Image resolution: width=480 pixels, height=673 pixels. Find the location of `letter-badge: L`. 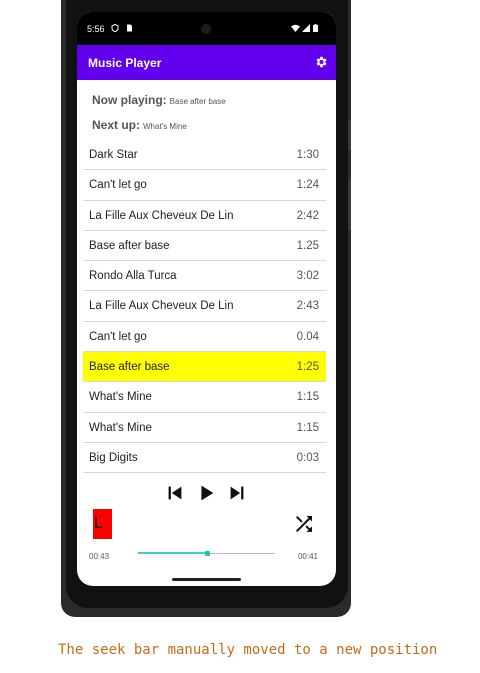

letter-badge: L is located at coordinates (102, 524).